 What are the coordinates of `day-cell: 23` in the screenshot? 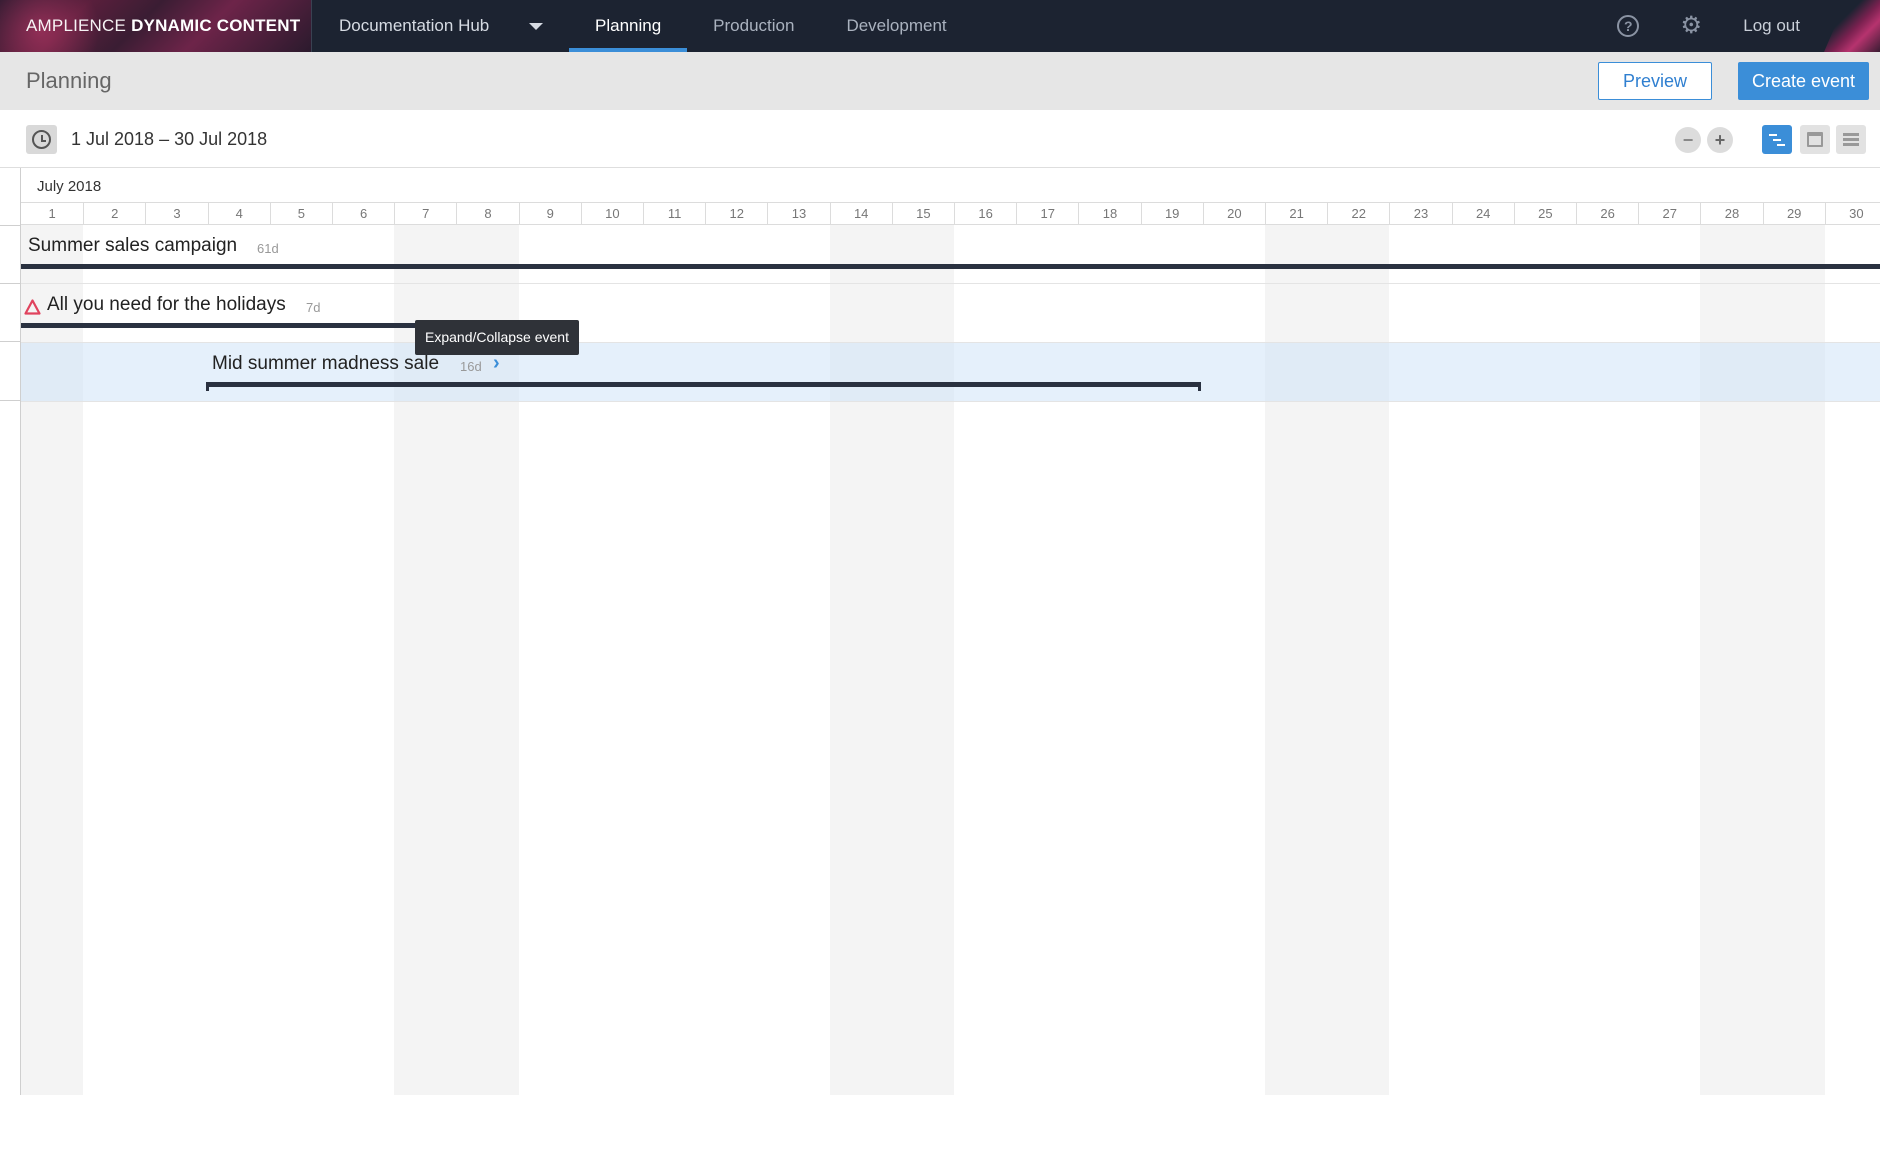 It's located at (1420, 213).